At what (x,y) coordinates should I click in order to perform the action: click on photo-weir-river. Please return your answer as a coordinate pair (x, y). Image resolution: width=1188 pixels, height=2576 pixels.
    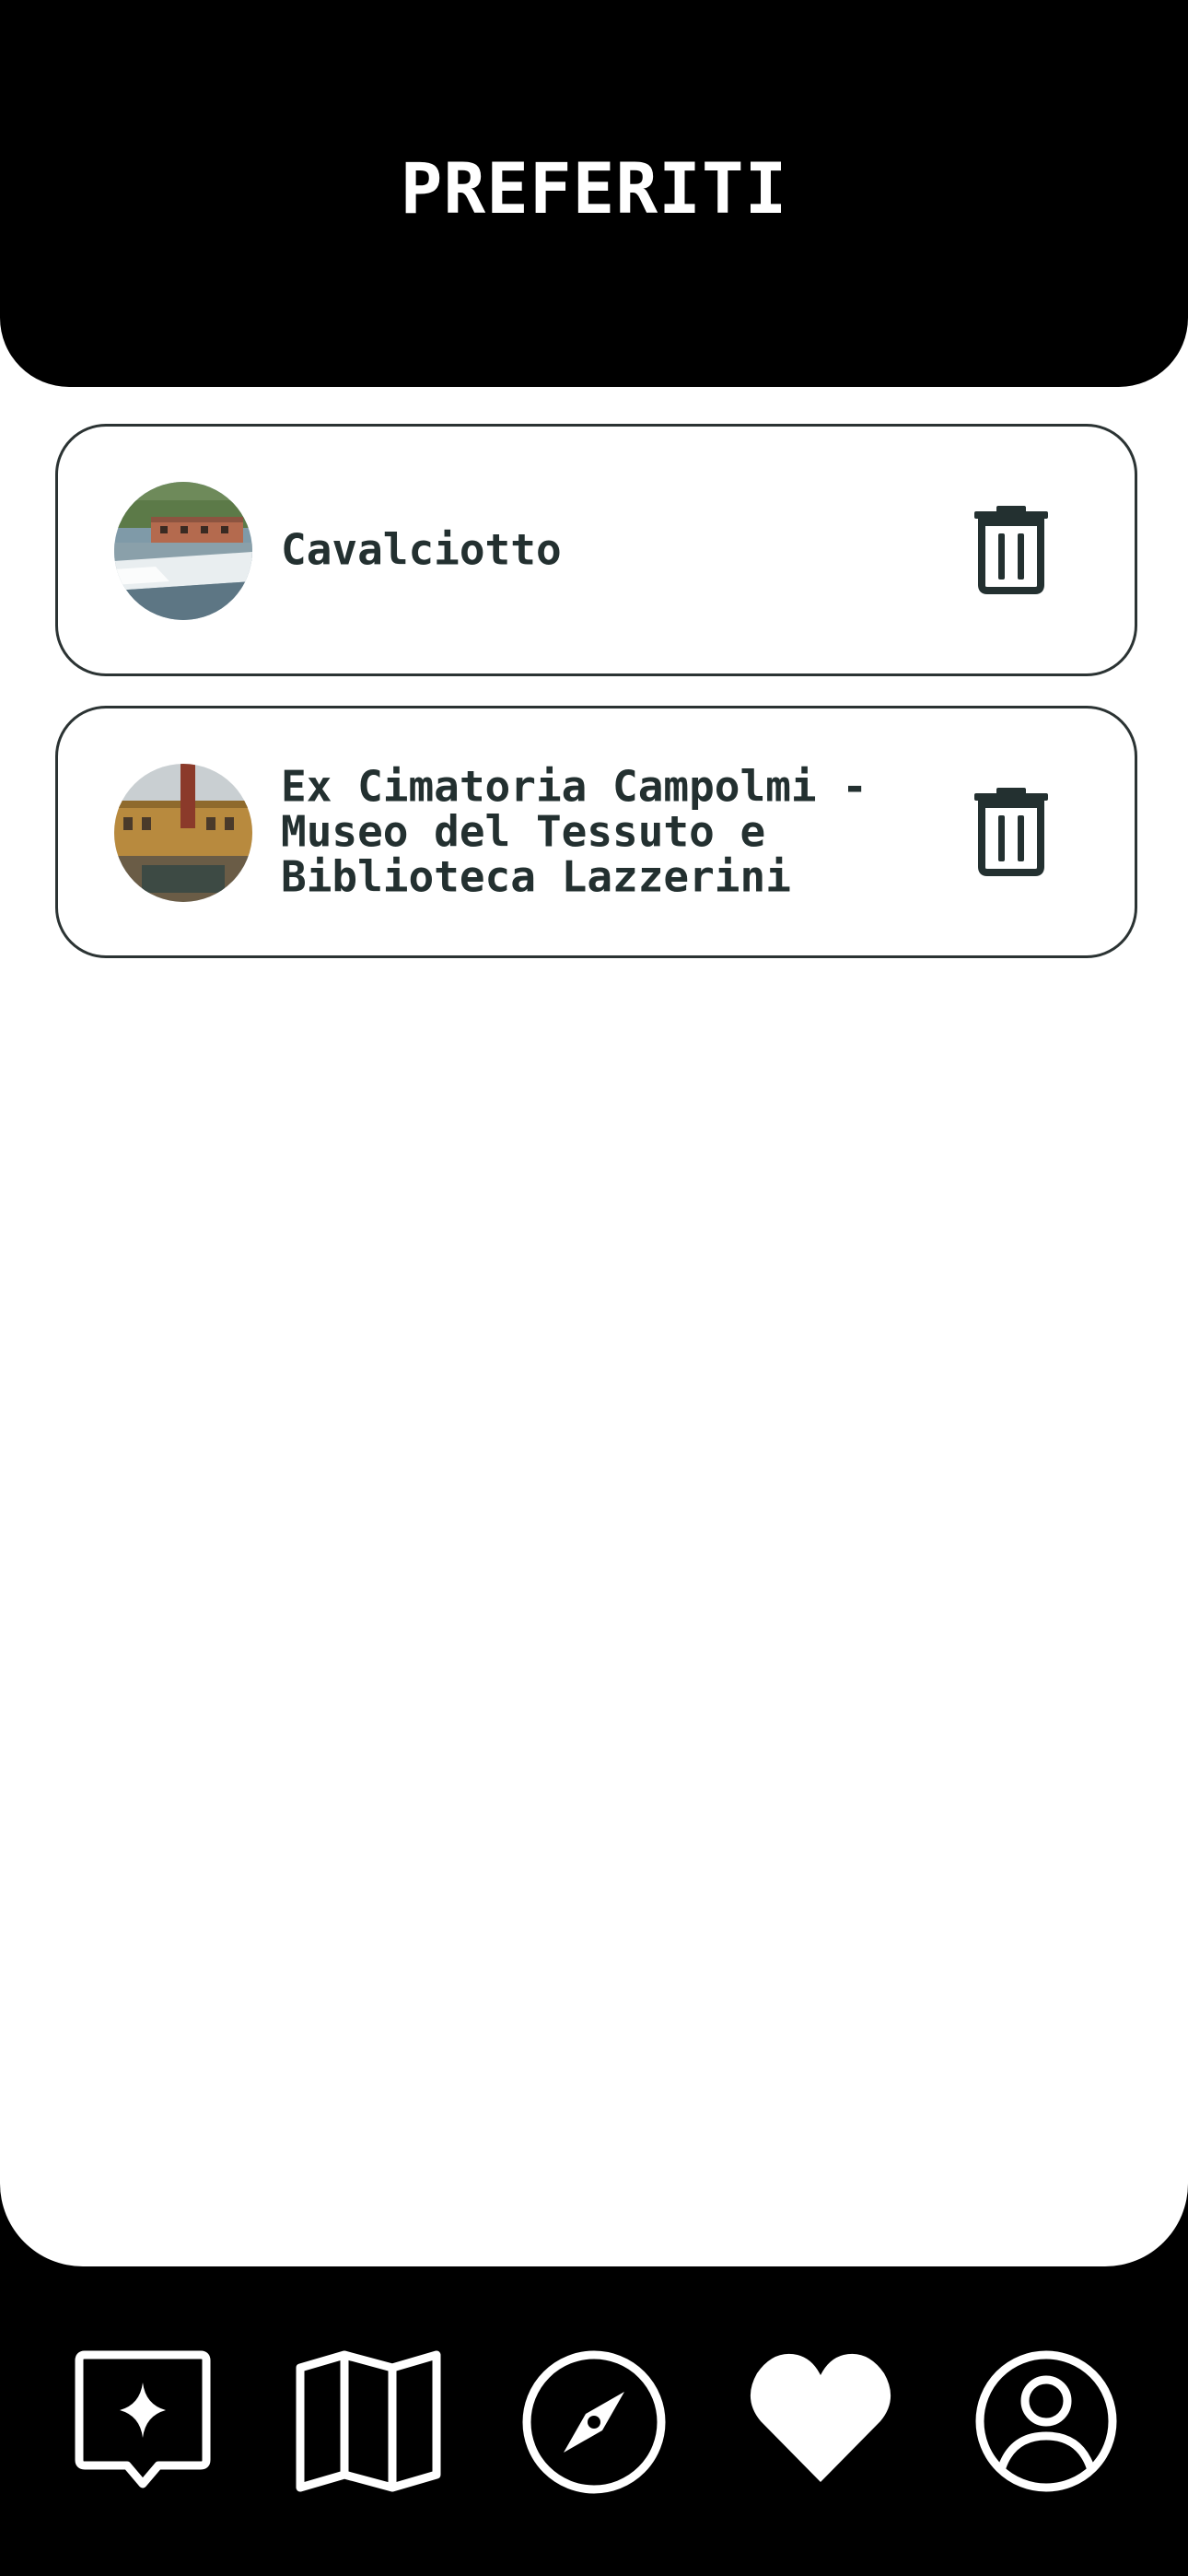
    Looking at the image, I should click on (183, 551).